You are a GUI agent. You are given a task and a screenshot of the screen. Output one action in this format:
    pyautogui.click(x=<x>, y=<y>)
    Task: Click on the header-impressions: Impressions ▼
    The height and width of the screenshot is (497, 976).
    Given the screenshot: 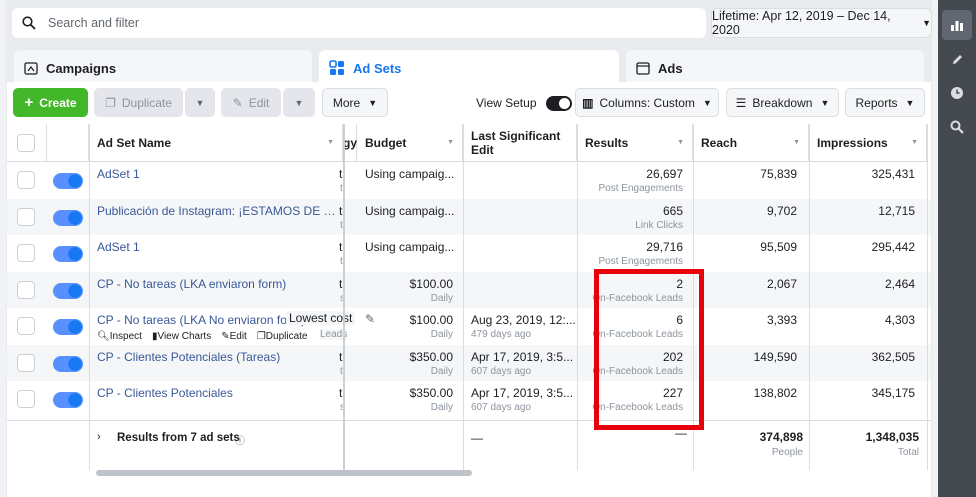 What is the action you would take?
    pyautogui.click(x=868, y=143)
    